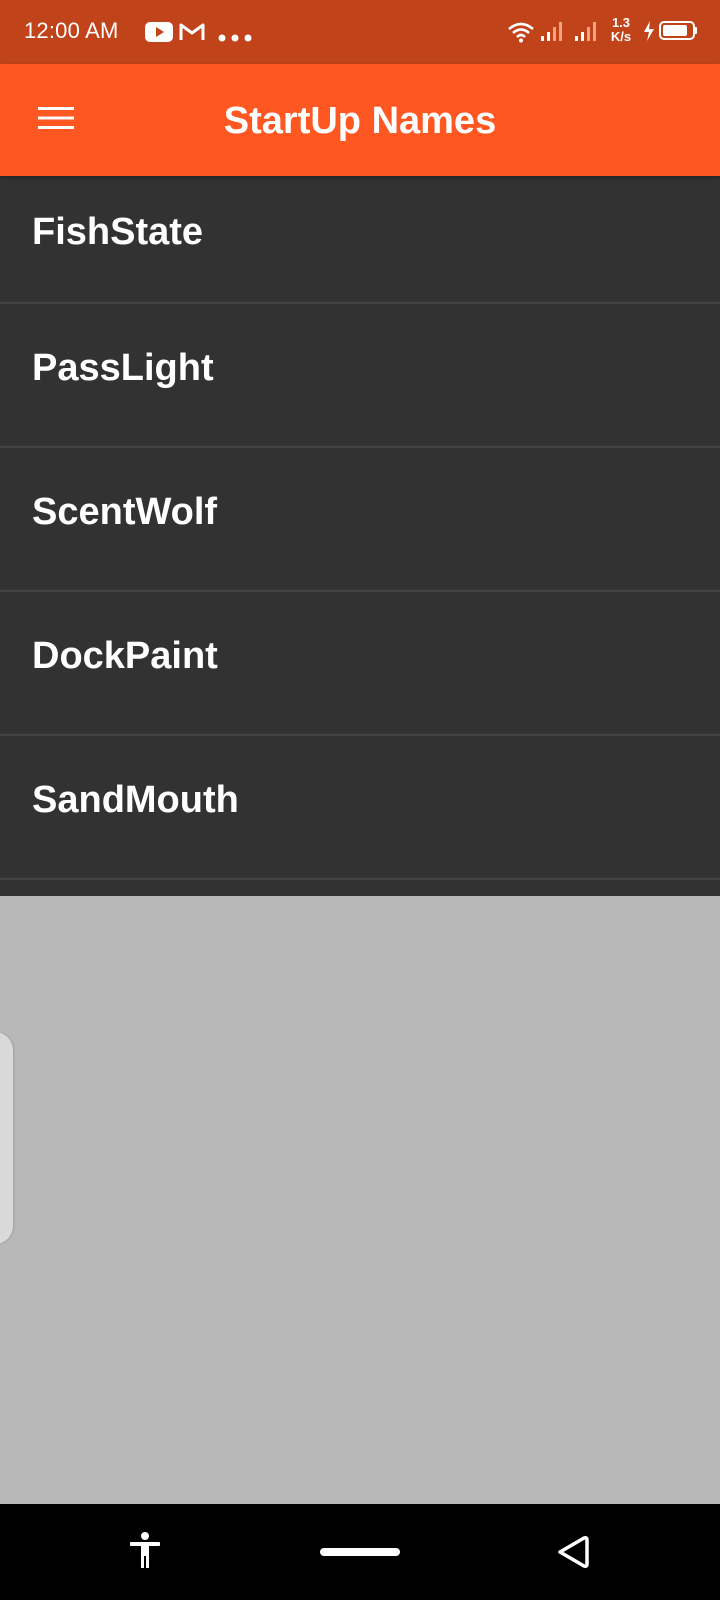  What do you see at coordinates (360, 808) in the screenshot?
I see `list-item: SandMouth` at bounding box center [360, 808].